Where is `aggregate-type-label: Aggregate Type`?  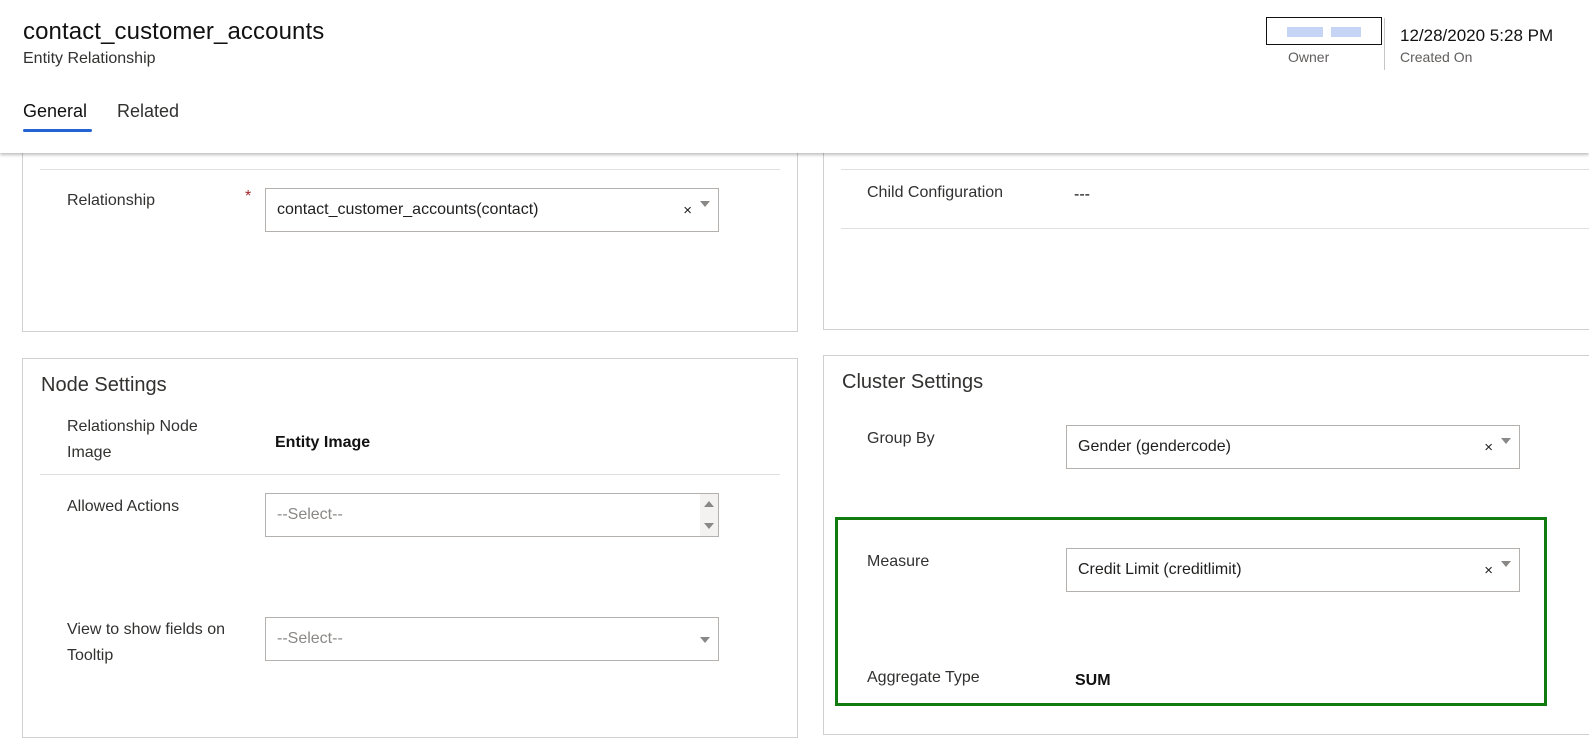
aggregate-type-label: Aggregate Type is located at coordinates (923, 677).